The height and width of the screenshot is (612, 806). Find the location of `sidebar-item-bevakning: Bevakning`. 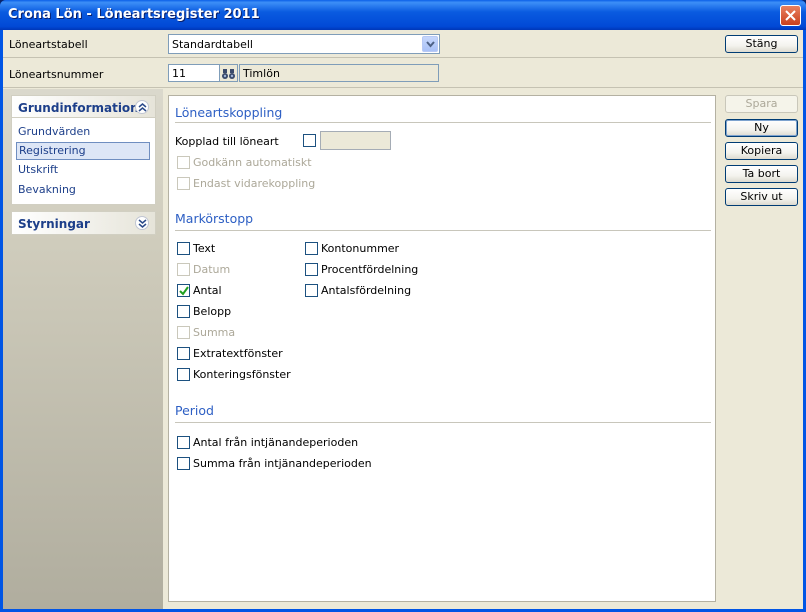

sidebar-item-bevakning: Bevakning is located at coordinates (83, 190).